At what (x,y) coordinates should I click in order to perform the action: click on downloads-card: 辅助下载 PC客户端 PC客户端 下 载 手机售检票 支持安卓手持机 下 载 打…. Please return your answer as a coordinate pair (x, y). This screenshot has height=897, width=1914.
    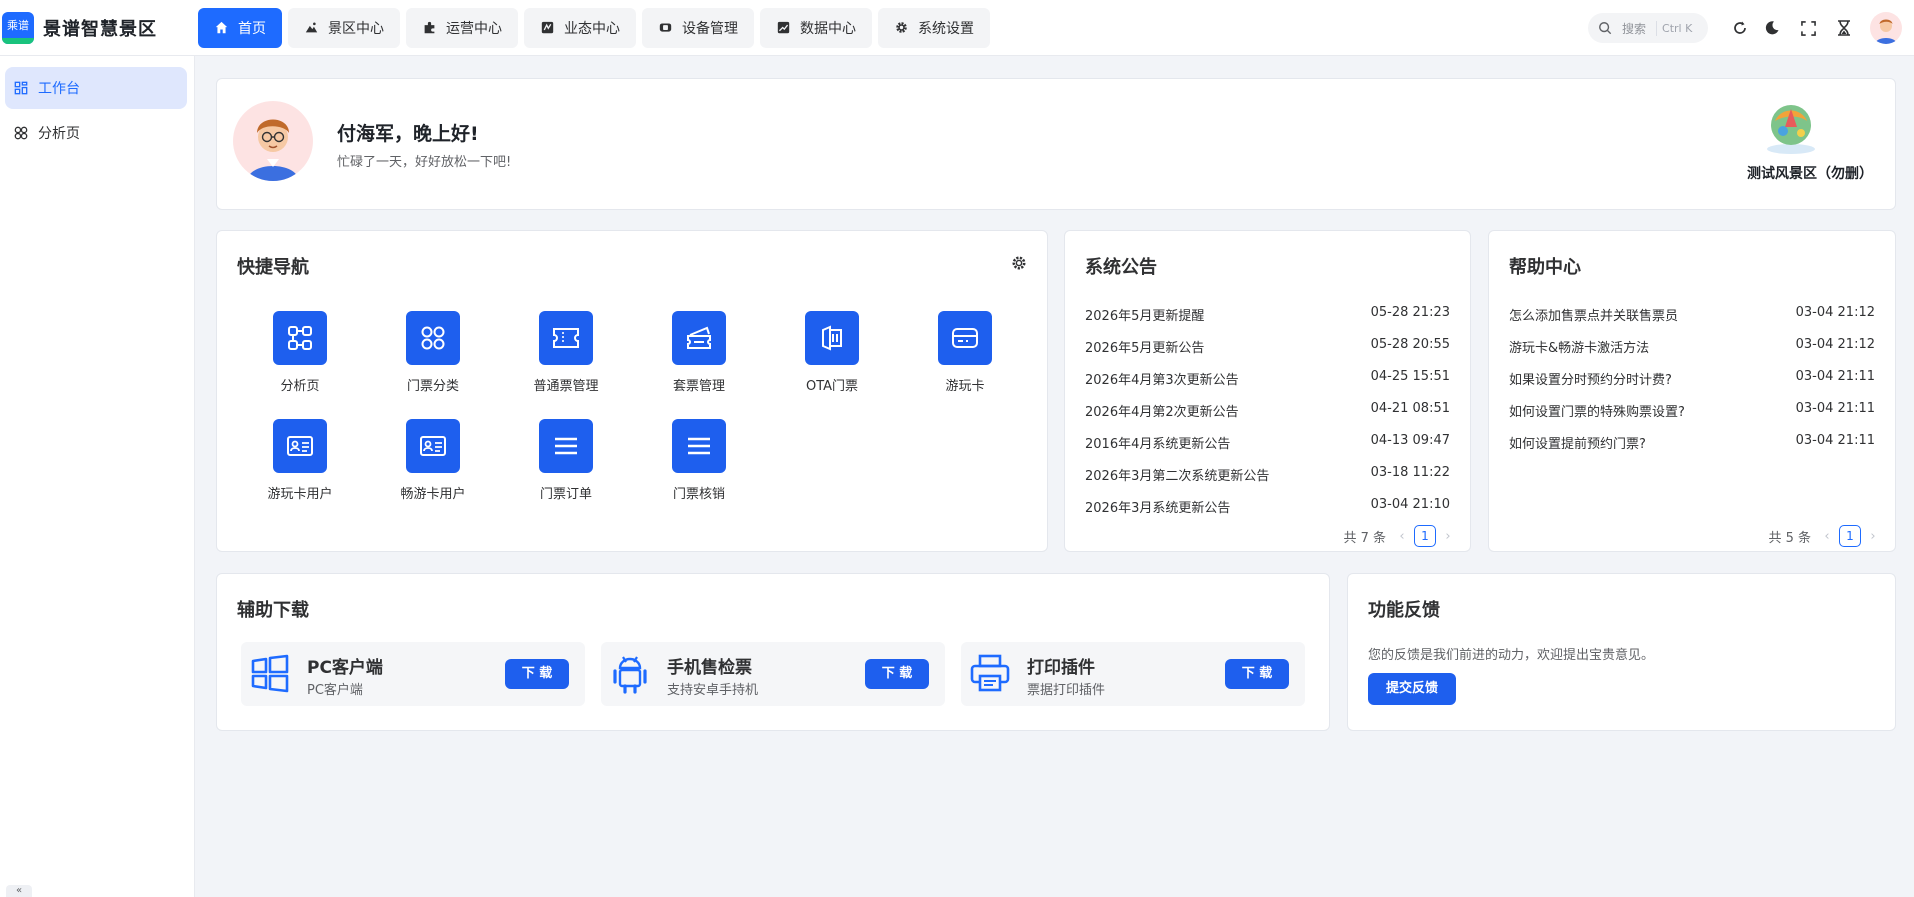
    Looking at the image, I should click on (773, 652).